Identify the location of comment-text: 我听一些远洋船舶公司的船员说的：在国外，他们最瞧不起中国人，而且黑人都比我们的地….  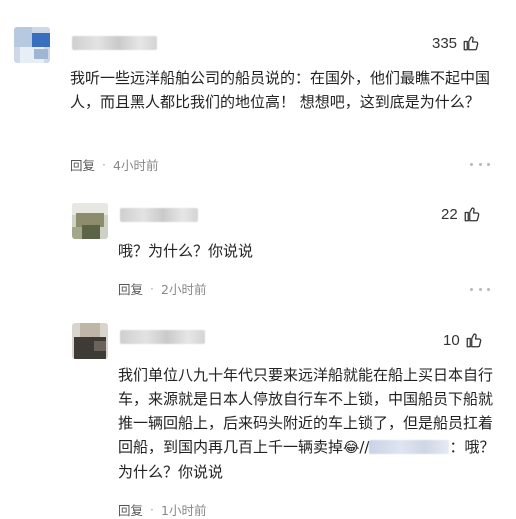
(280, 90).